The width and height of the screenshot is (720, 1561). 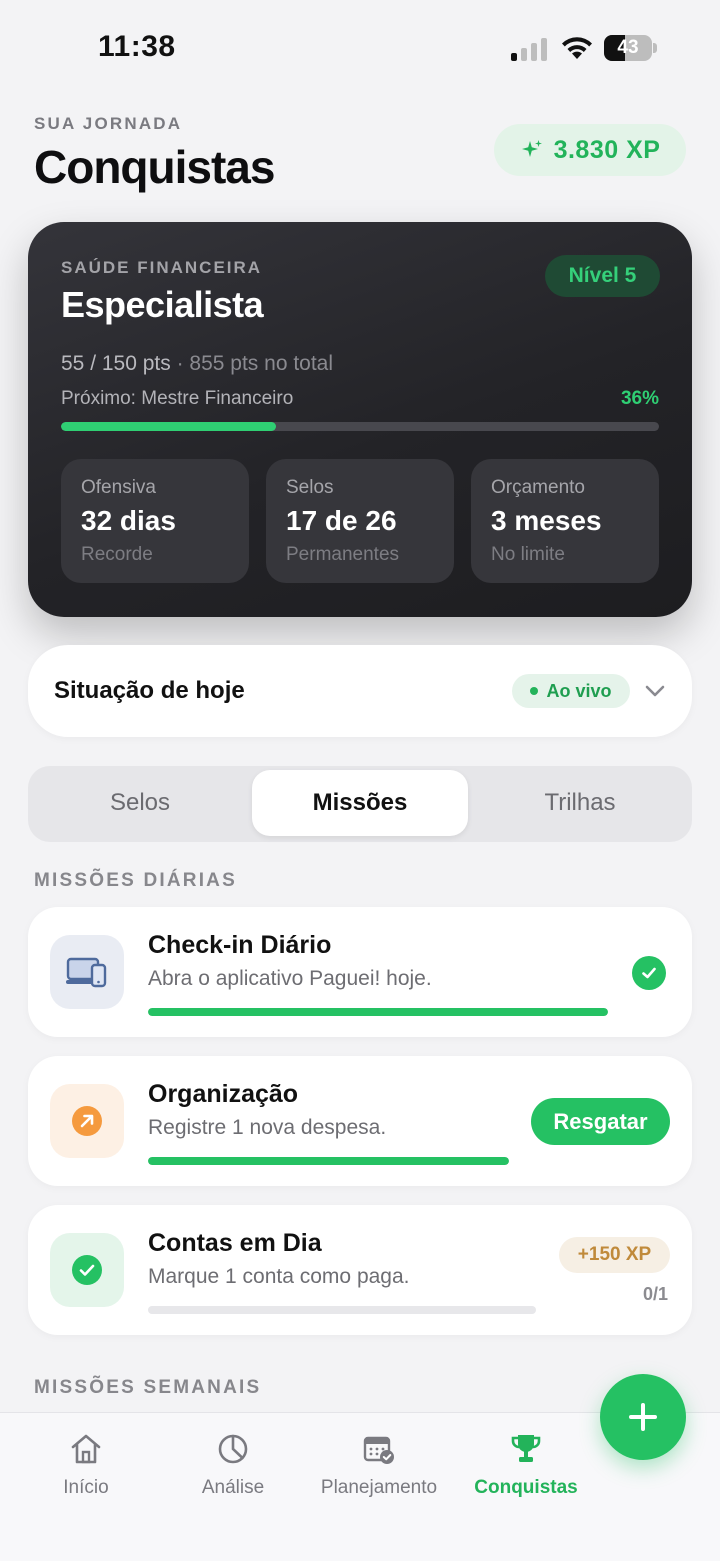 I want to click on status-time: 11:38, so click(x=137, y=46).